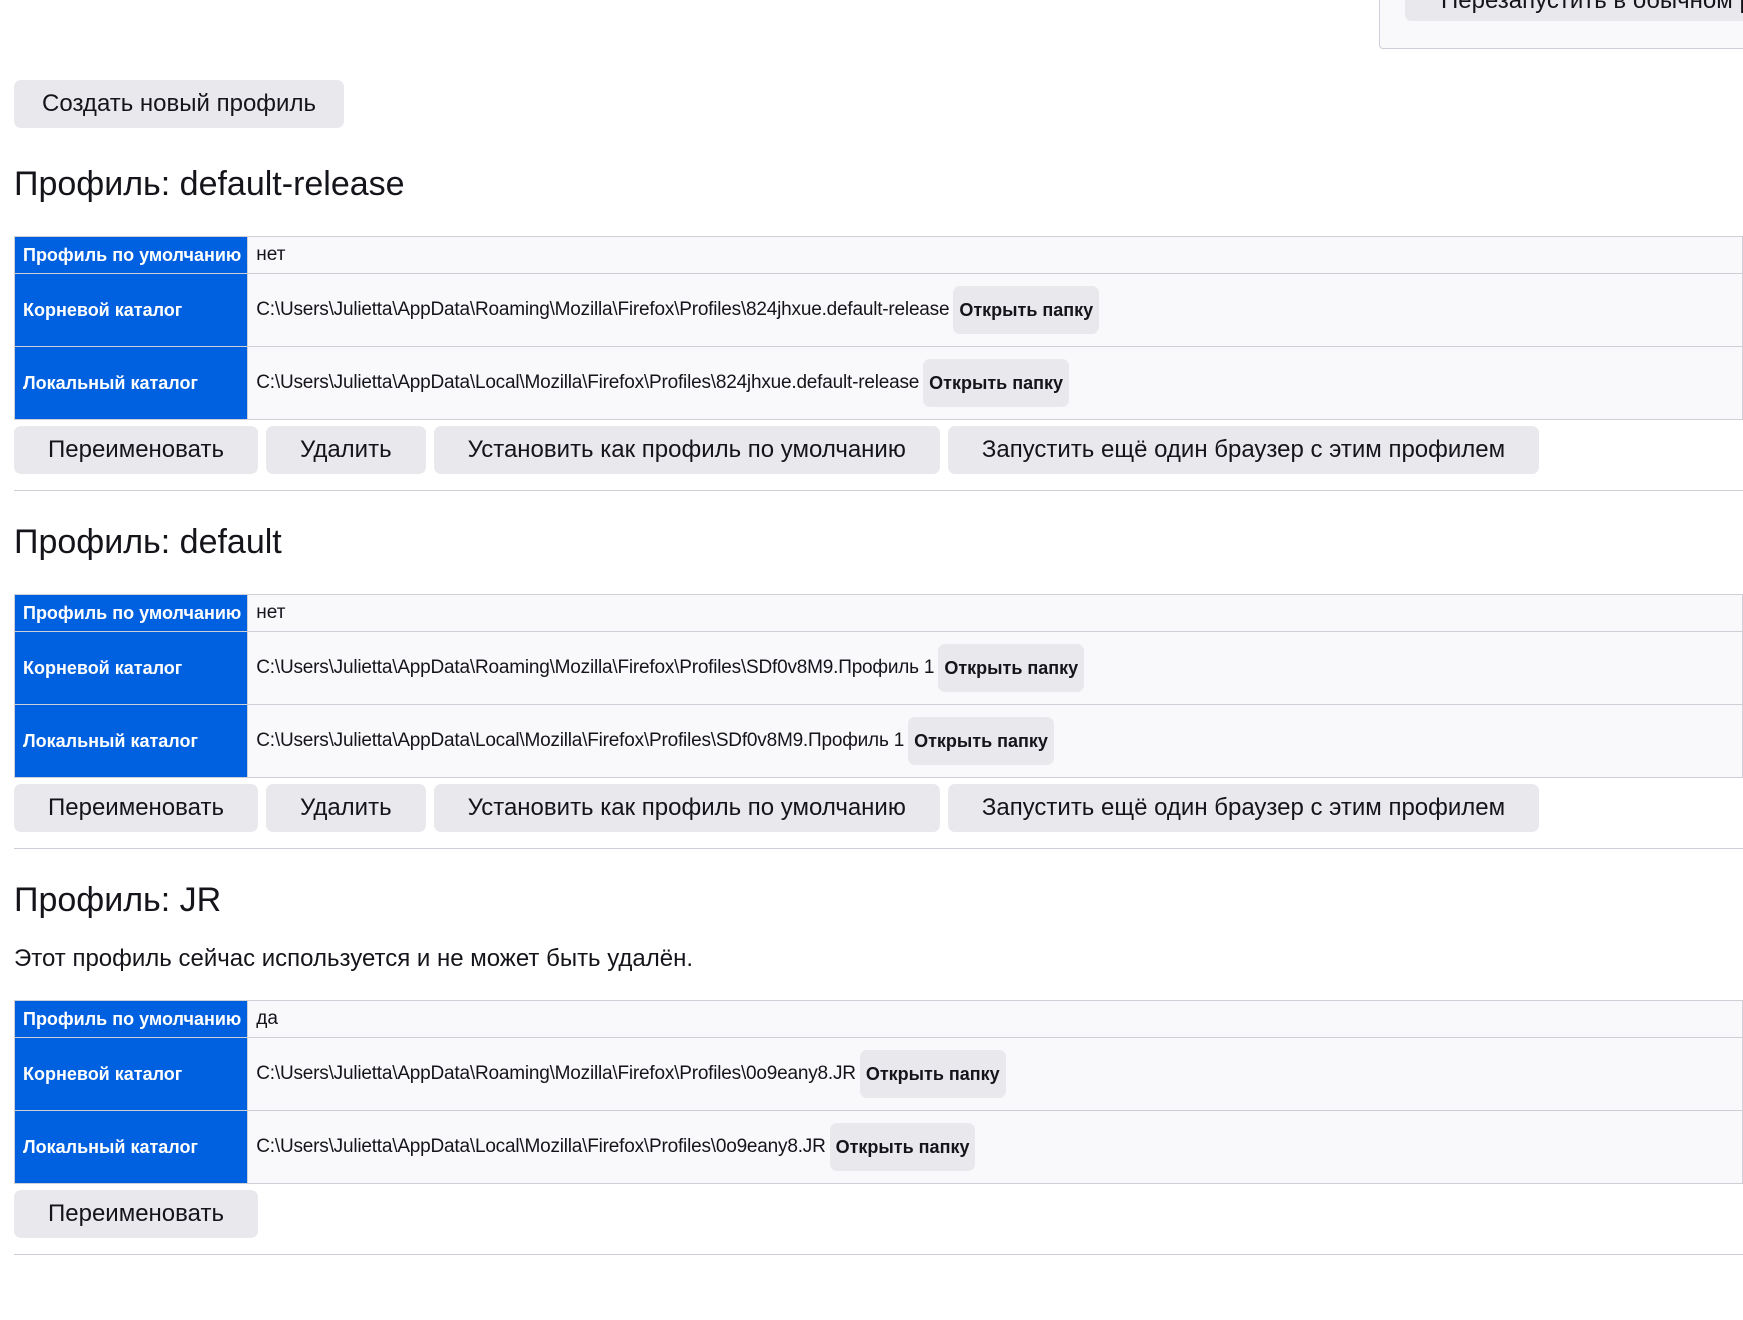 The width and height of the screenshot is (1743, 1320). I want to click on restart-normal-button: Перезапустить в обычном режиме, so click(1574, 10).